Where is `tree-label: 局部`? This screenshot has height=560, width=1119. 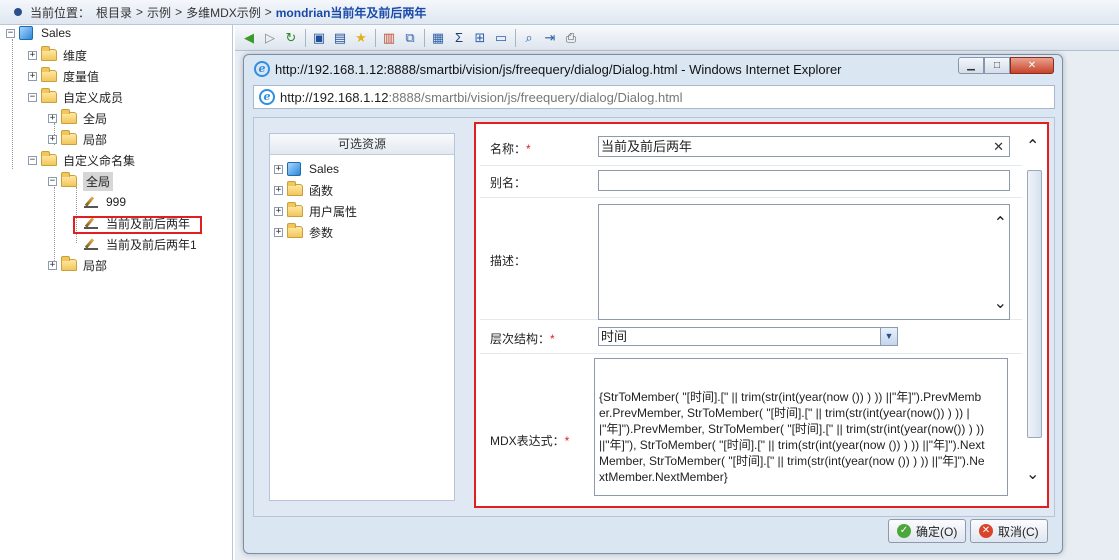
tree-label: 局部 is located at coordinates (95, 139).